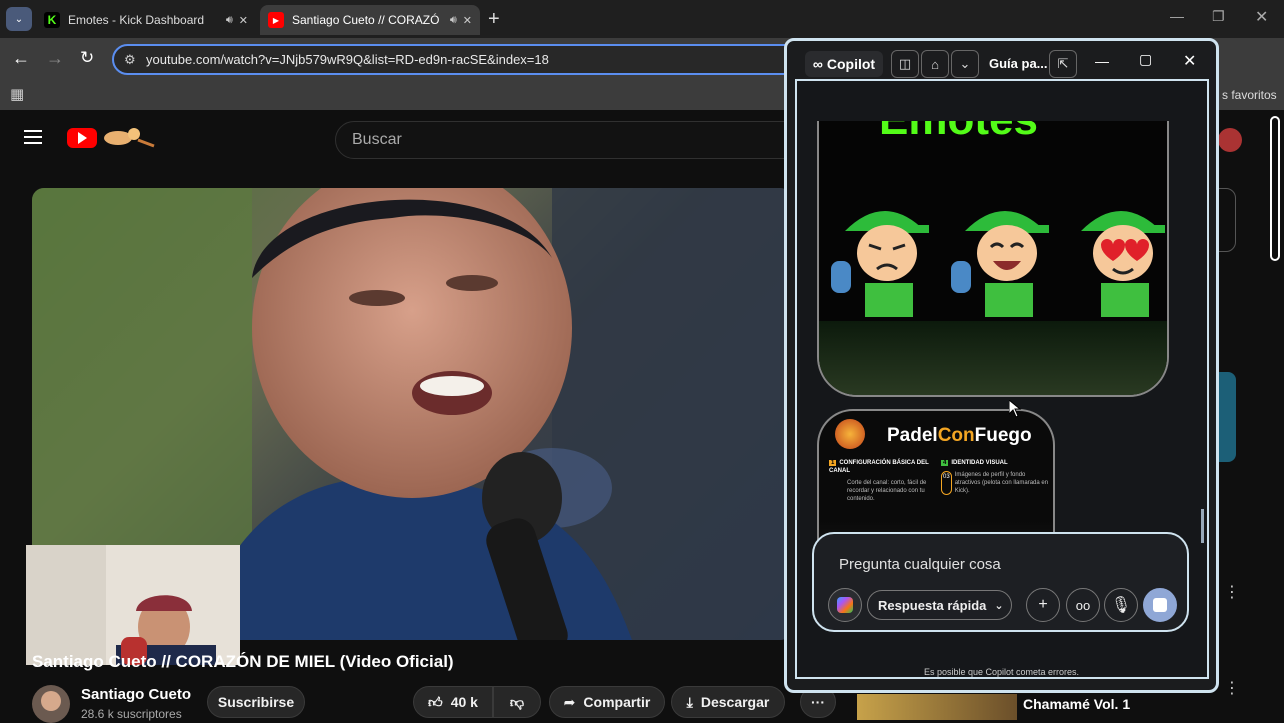 This screenshot has height=723, width=1284. Describe the element at coordinates (1063, 64) in the screenshot. I see `open-external-icon: ⇱` at that location.